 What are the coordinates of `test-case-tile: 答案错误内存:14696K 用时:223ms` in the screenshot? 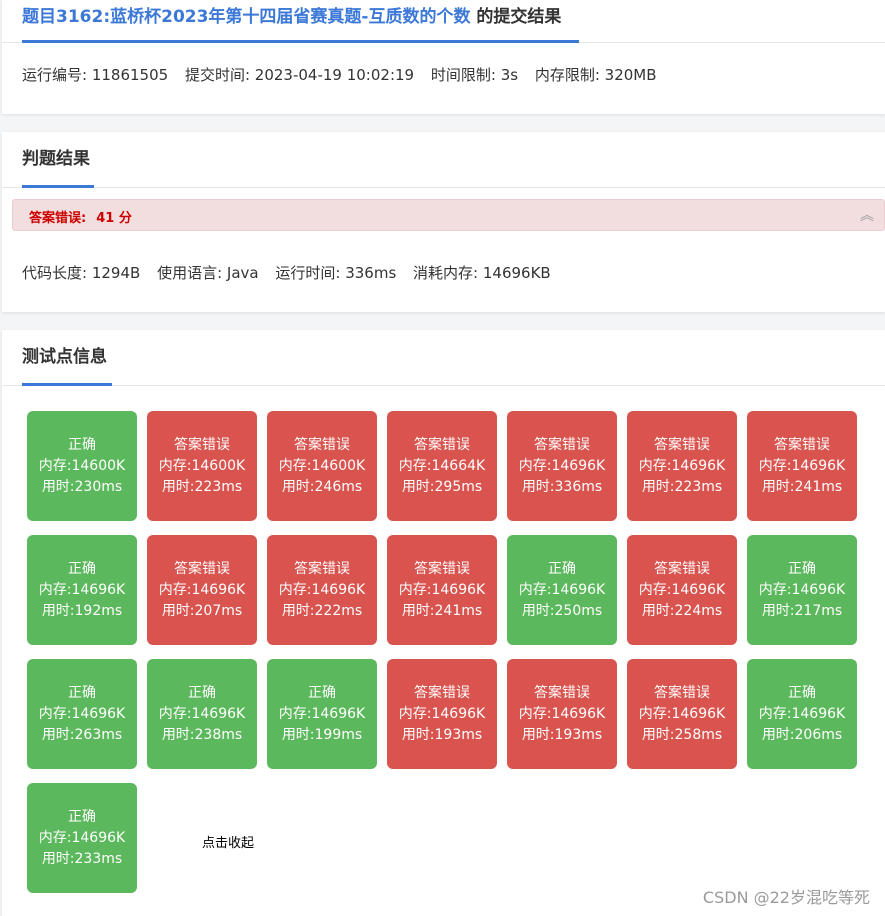 It's located at (682, 466).